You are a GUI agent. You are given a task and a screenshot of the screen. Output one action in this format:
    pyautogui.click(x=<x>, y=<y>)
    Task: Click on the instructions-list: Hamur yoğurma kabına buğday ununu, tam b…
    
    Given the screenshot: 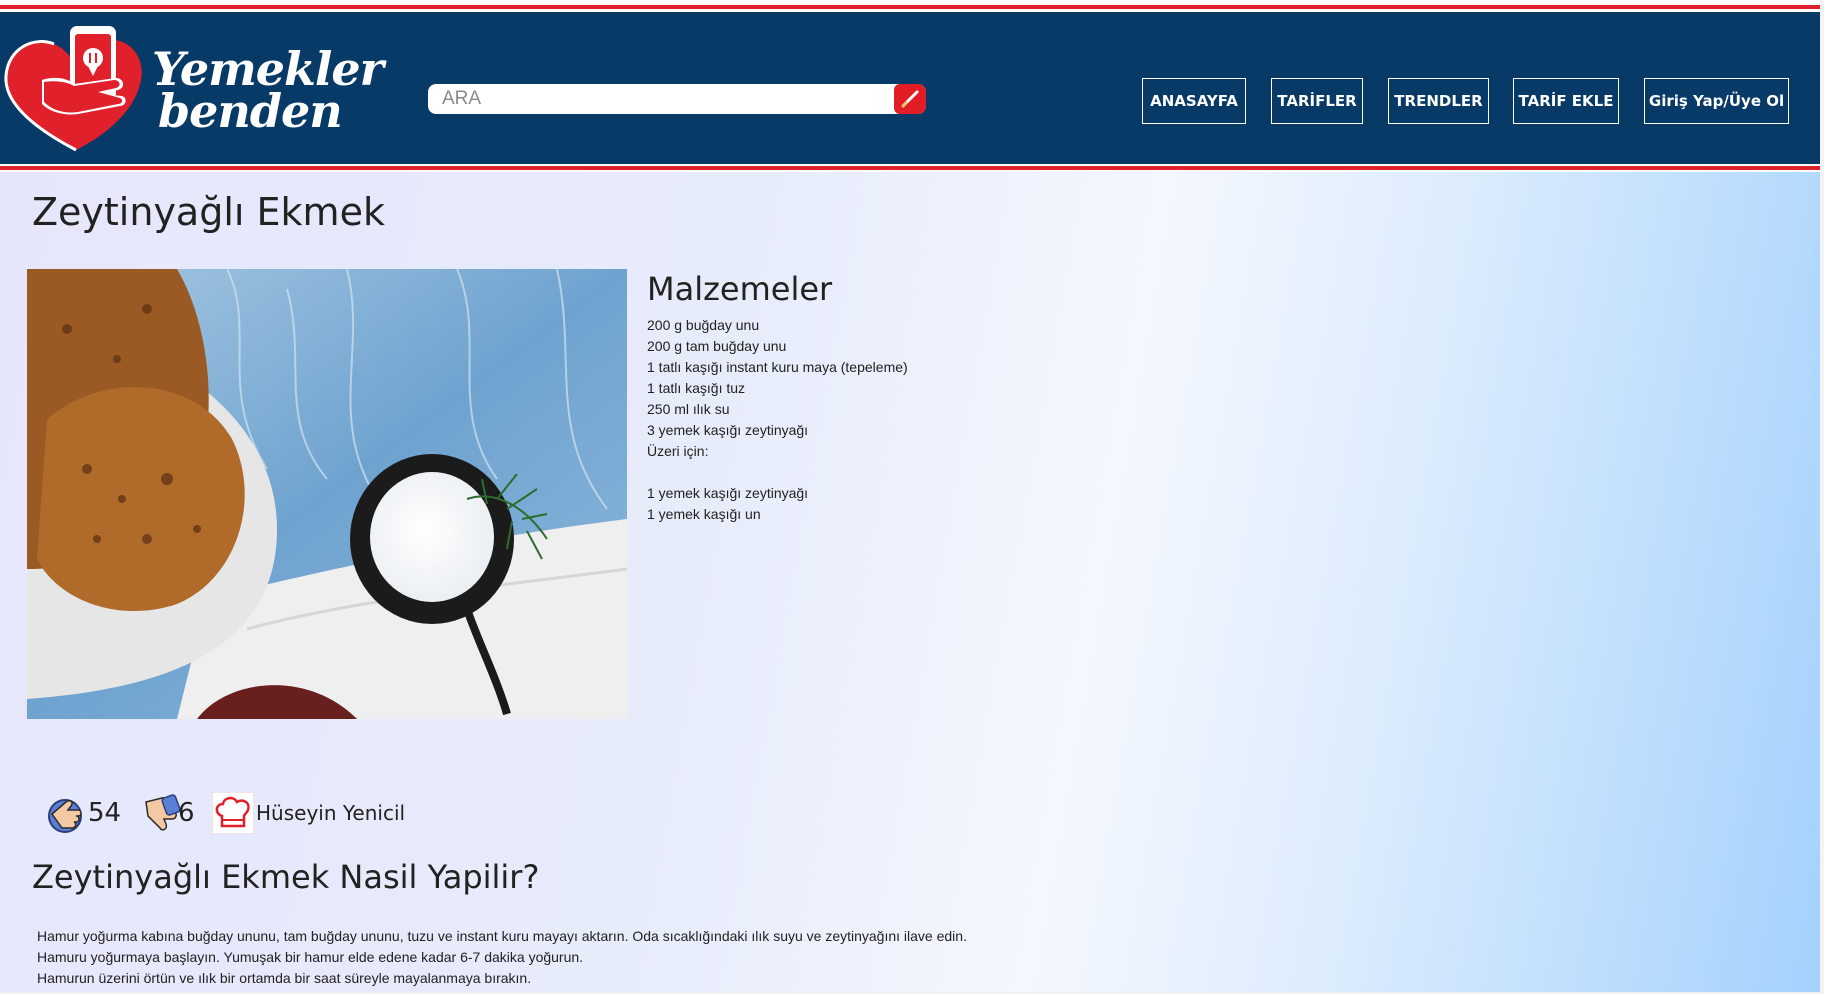 What is the action you would take?
    pyautogui.click(x=502, y=957)
    